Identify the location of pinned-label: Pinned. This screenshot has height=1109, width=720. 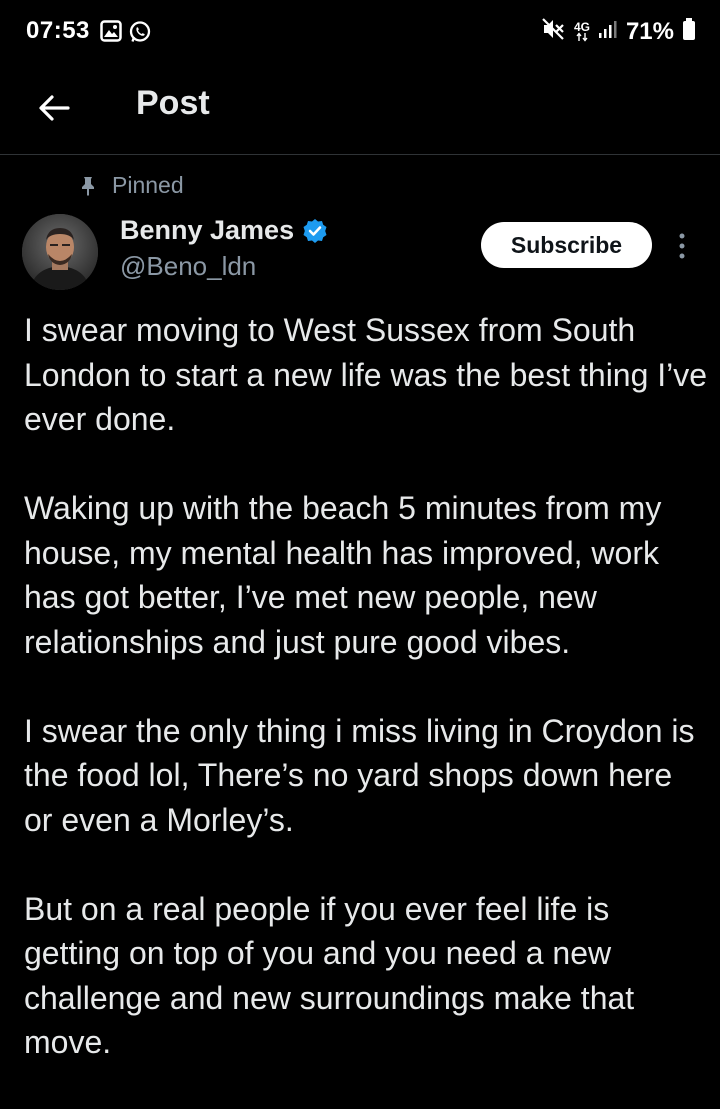
(148, 185).